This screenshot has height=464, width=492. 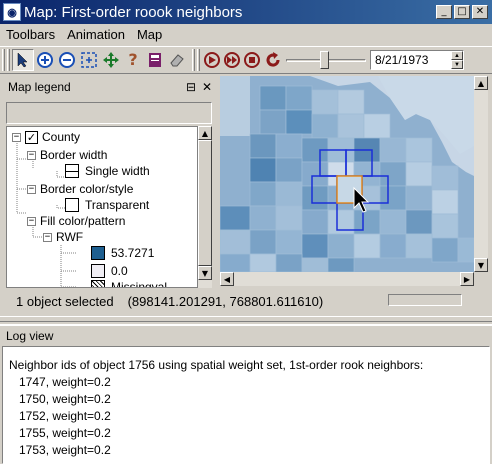 I want to click on log-line: 1747, weight=0.2, so click(x=65, y=382).